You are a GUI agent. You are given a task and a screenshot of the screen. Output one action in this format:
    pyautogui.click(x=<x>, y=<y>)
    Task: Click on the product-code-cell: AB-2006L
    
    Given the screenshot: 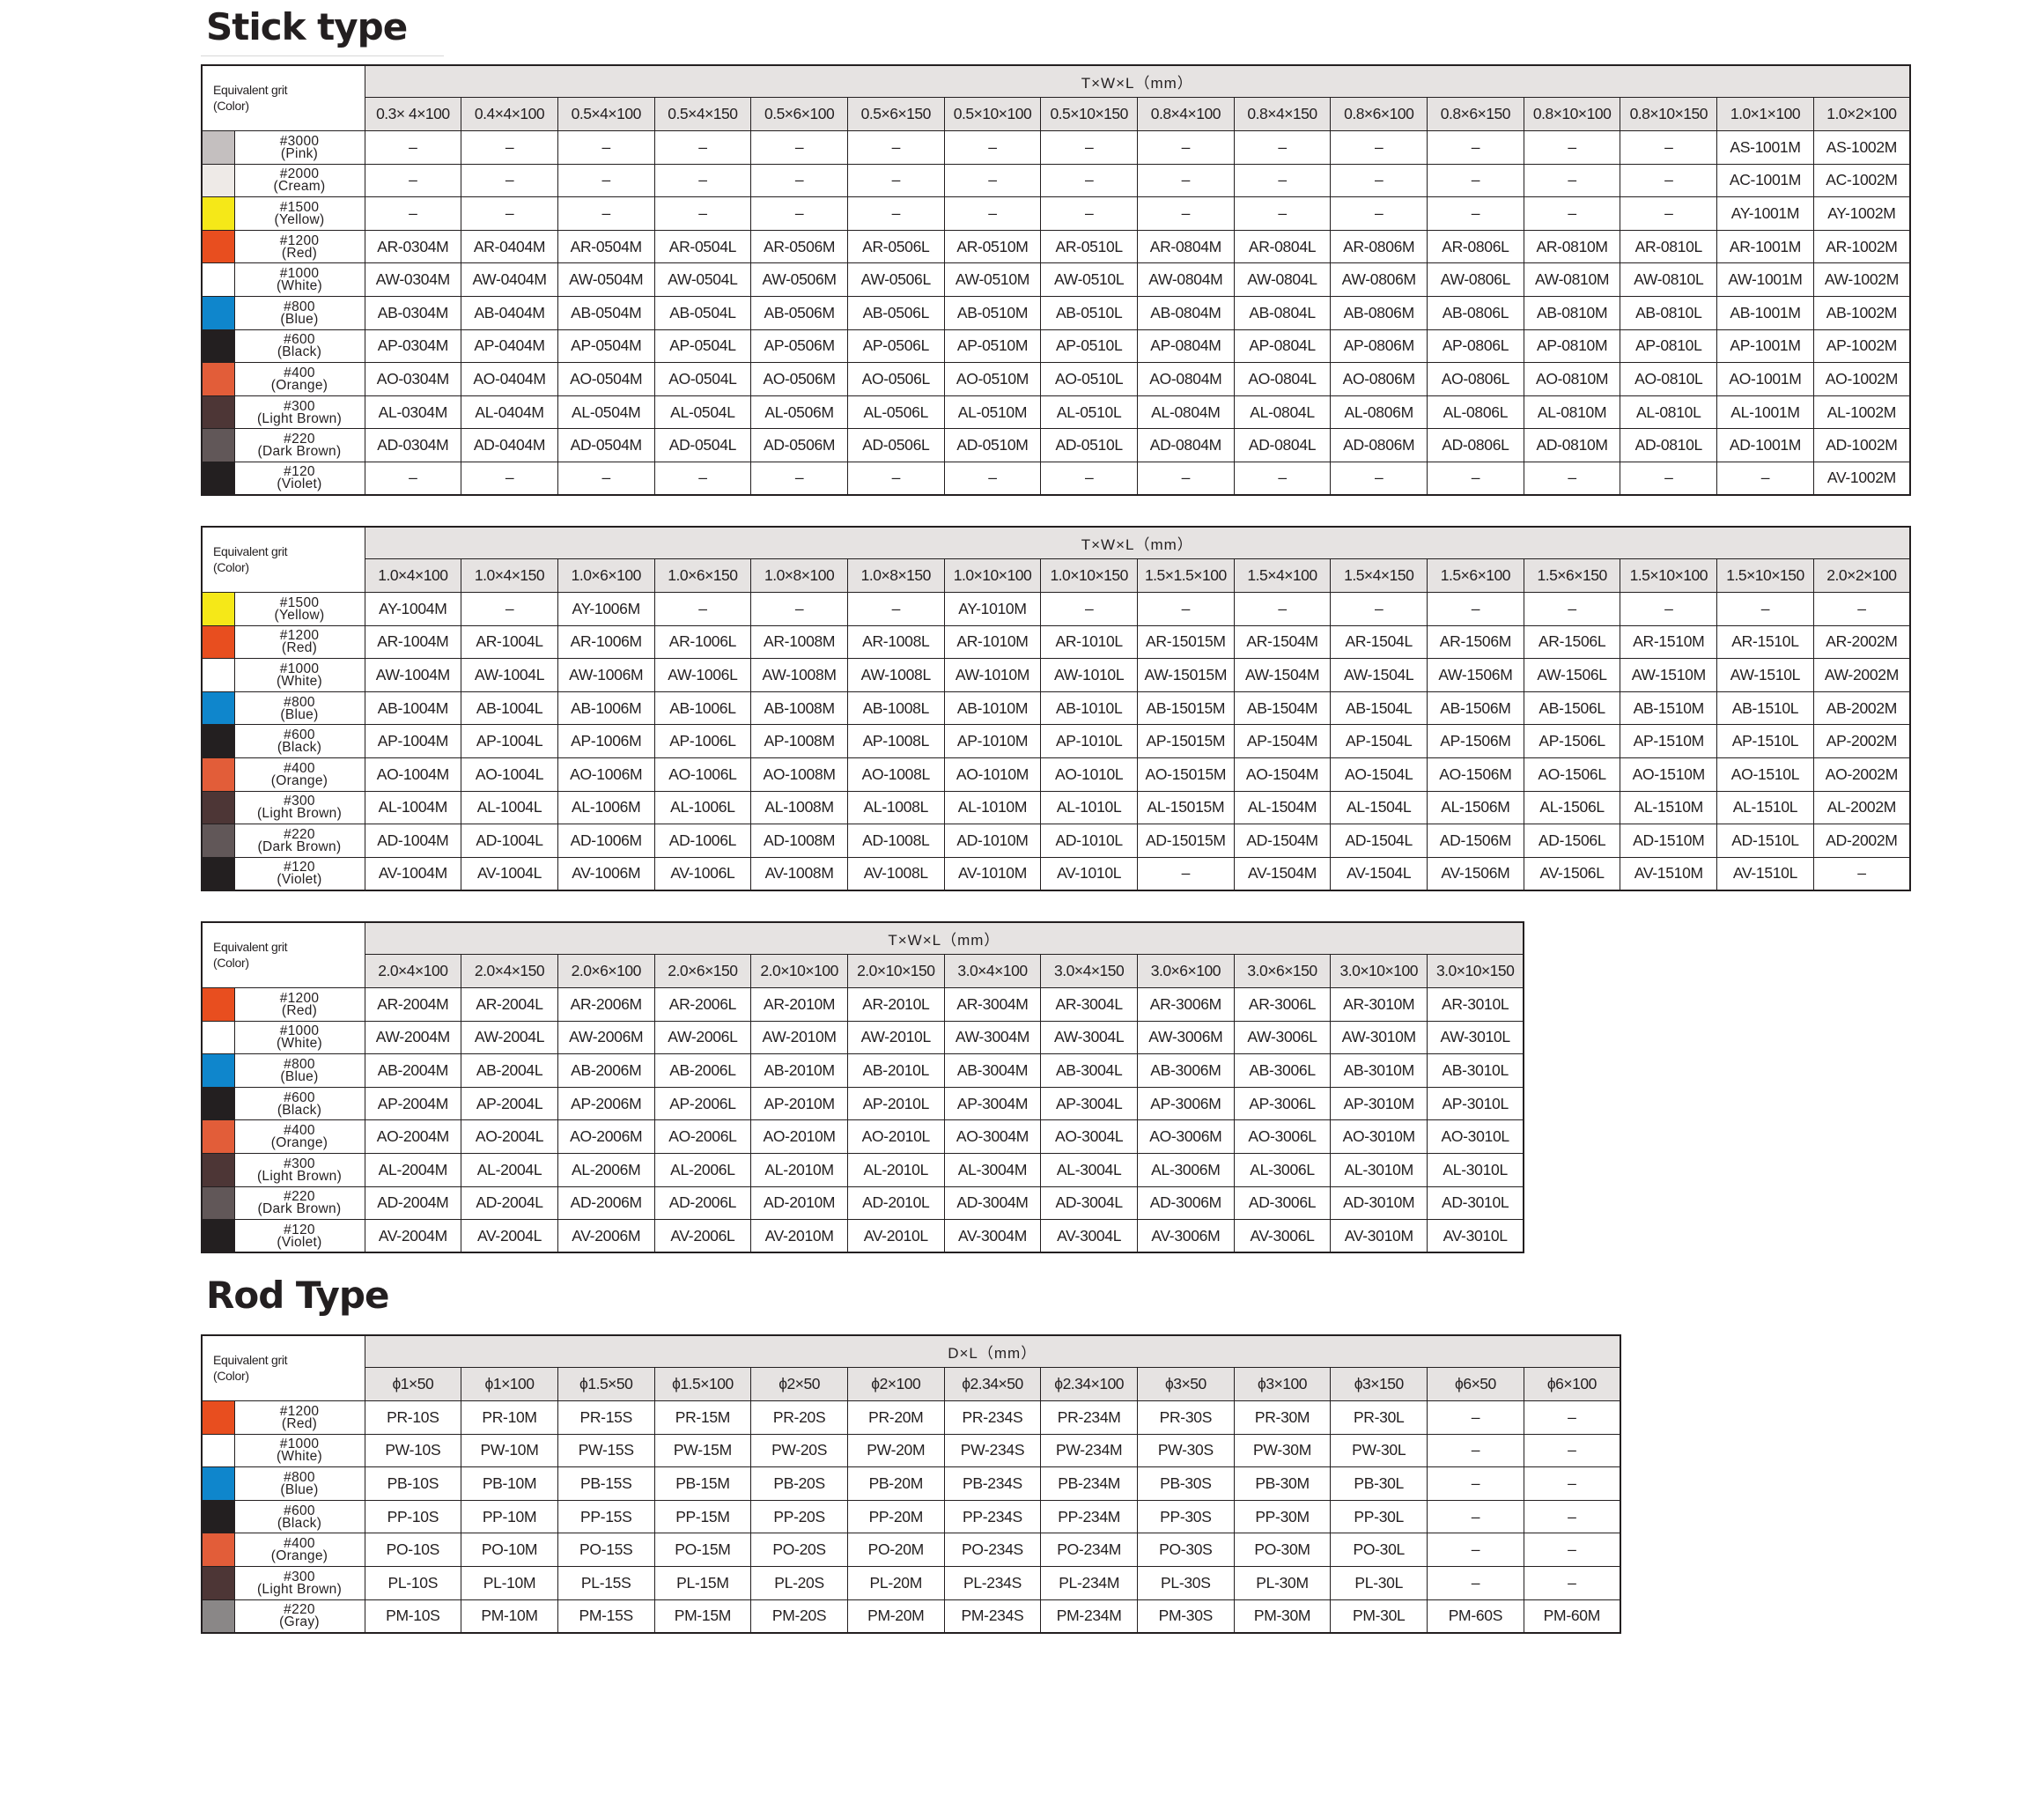 What is the action you would take?
    pyautogui.click(x=702, y=1070)
    